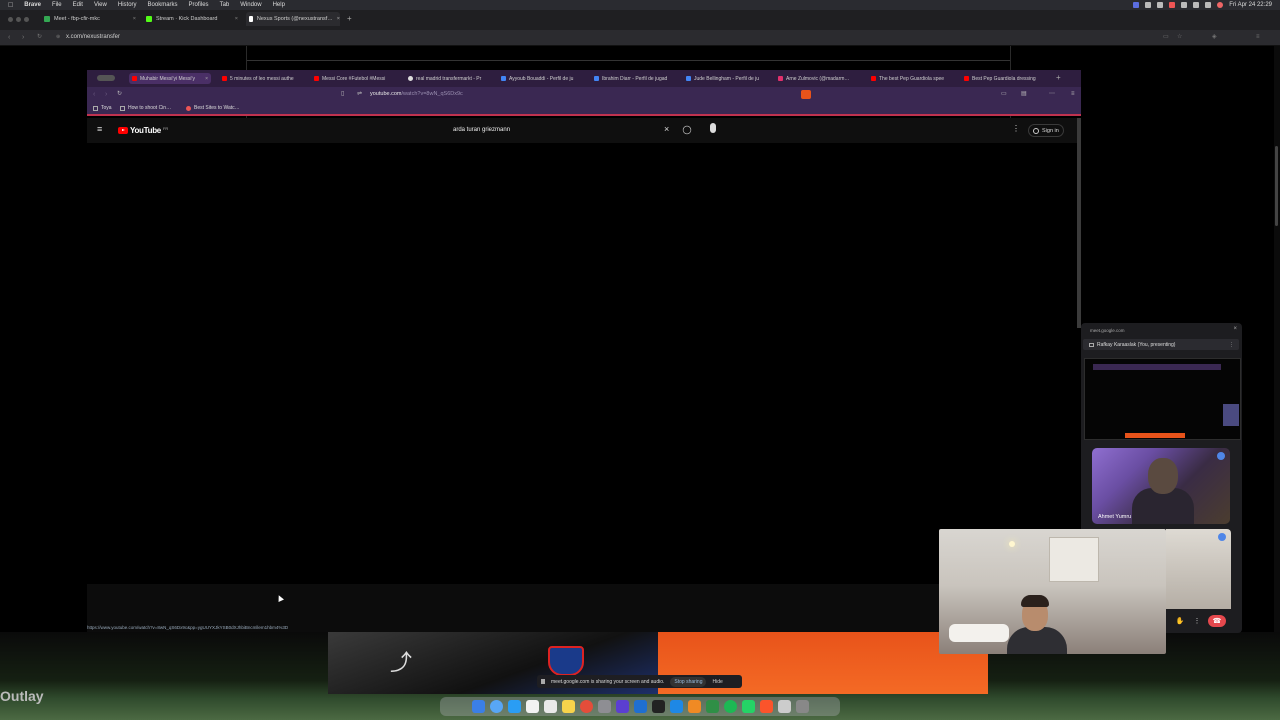 The height and width of the screenshot is (720, 1280). Describe the element at coordinates (1052, 94) in the screenshot. I see `more-menu-icon: ⋯` at that location.